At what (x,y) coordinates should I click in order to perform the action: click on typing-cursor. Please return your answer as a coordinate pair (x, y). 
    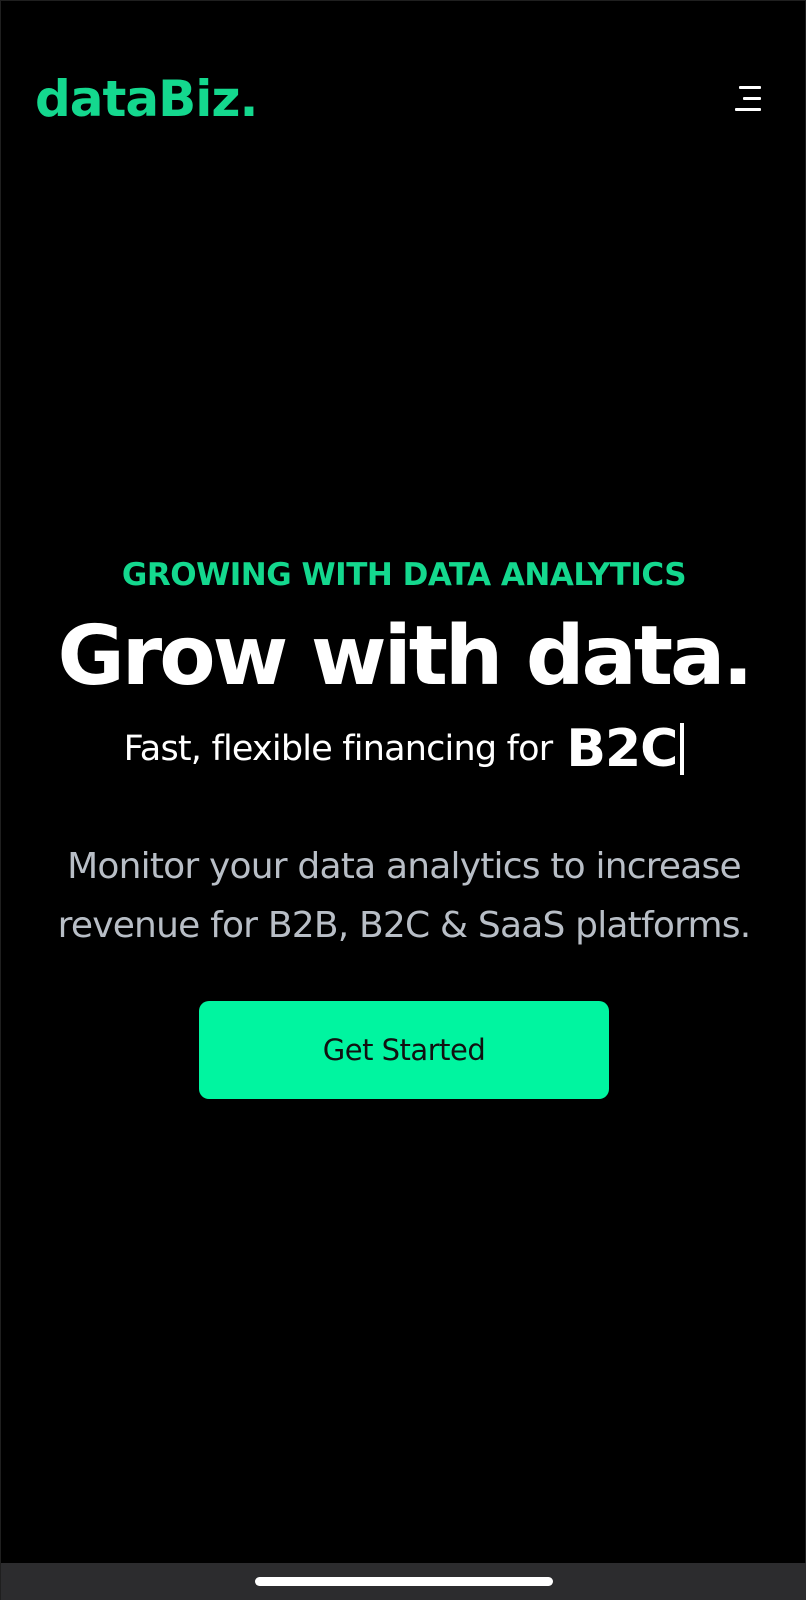
    Looking at the image, I should click on (682, 749).